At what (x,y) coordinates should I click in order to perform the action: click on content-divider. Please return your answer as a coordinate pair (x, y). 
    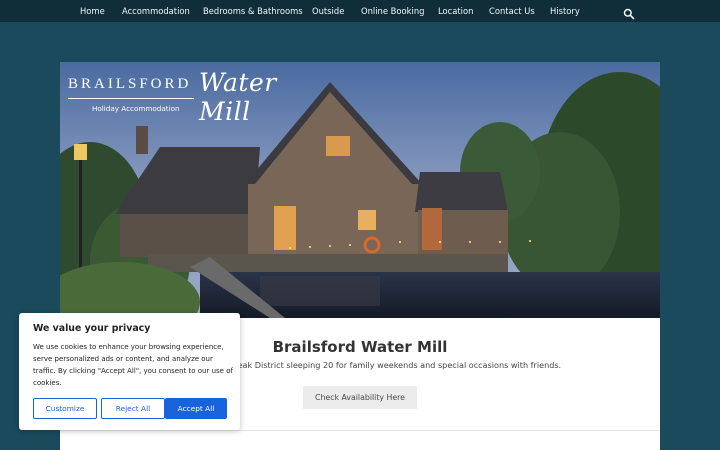
    Looking at the image, I should click on (360, 430).